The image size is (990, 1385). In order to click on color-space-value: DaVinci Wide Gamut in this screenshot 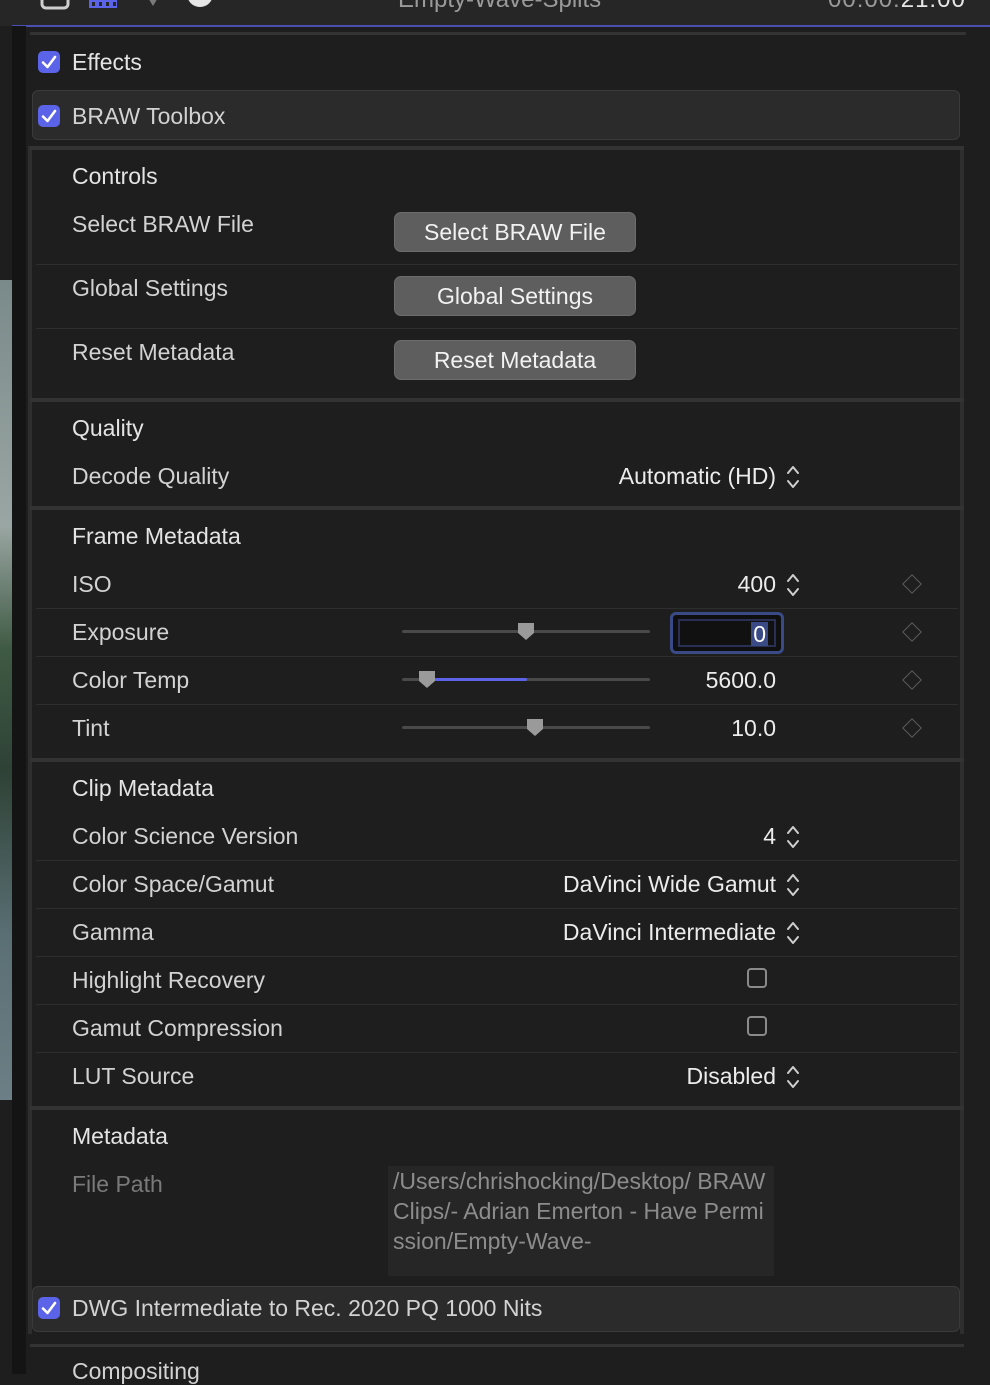, I will do `click(669, 884)`.